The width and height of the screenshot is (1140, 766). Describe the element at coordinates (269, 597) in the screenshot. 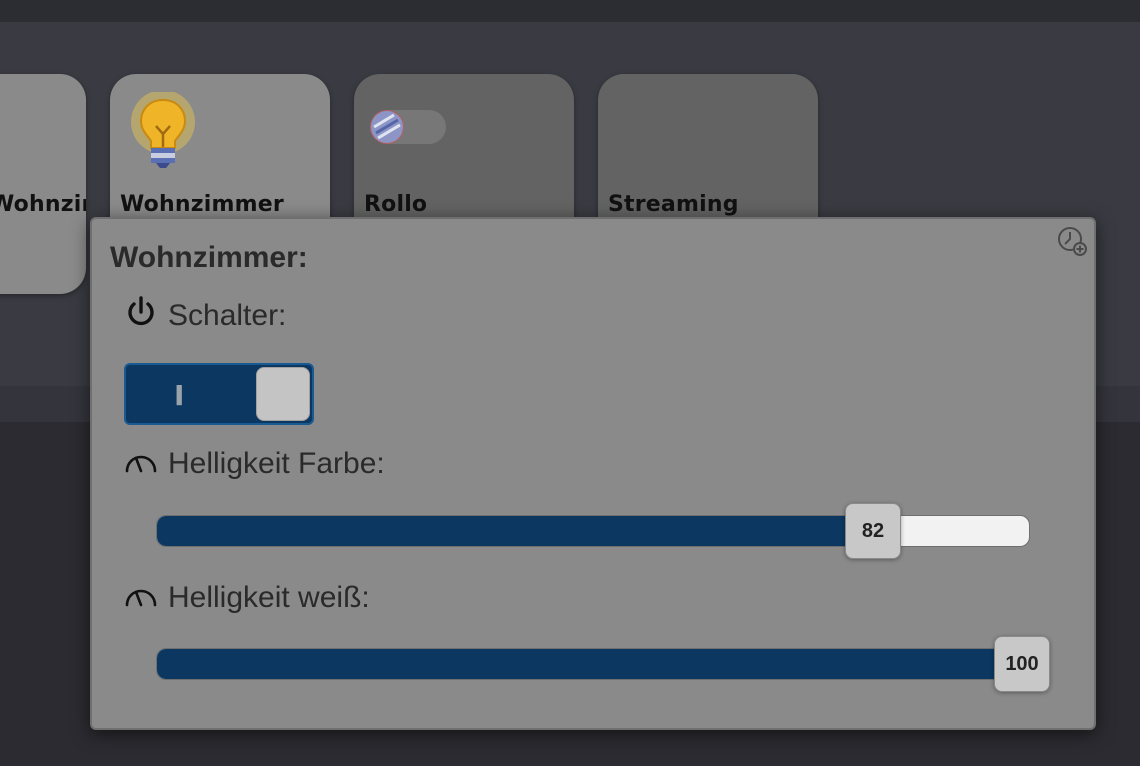

I see `white-brightness-label: Helligkeit weiß:` at that location.